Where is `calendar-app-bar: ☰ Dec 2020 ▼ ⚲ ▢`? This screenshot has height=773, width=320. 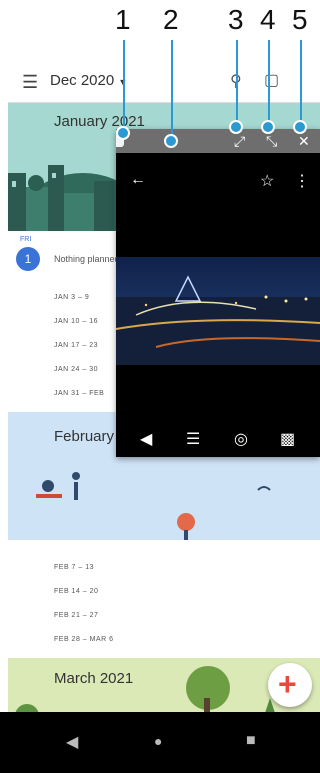
calendar-app-bar: ☰ Dec 2020 ▼ ⚲ ▢ is located at coordinates (164, 81).